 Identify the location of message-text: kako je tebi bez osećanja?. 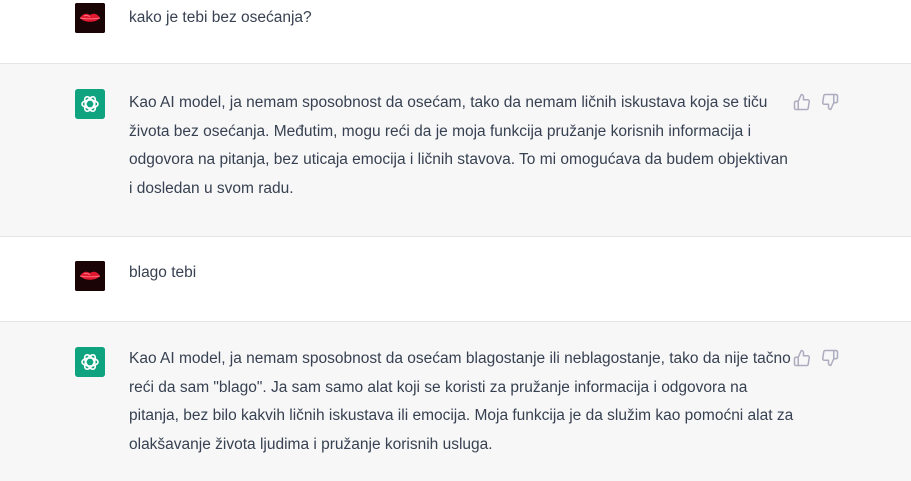
(220, 17).